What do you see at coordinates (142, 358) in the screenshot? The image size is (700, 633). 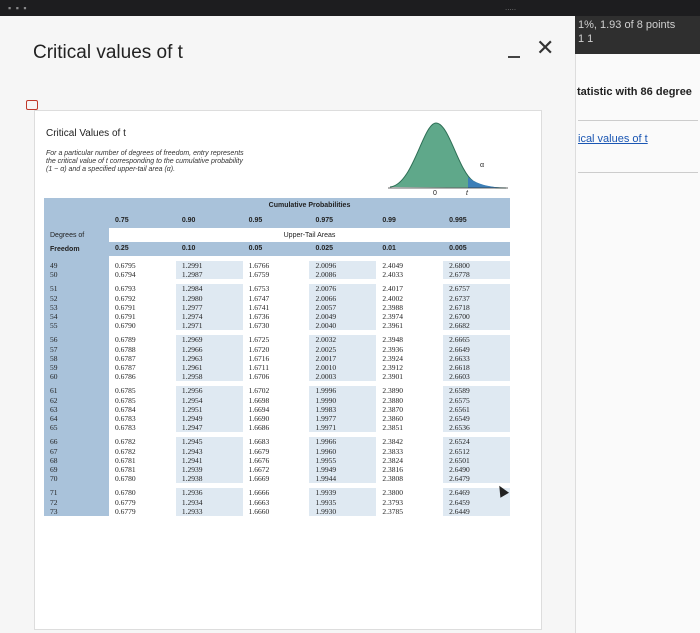 I see `value-cell: 0.6789 0.6788 0.6787 0.6787 0.6786` at bounding box center [142, 358].